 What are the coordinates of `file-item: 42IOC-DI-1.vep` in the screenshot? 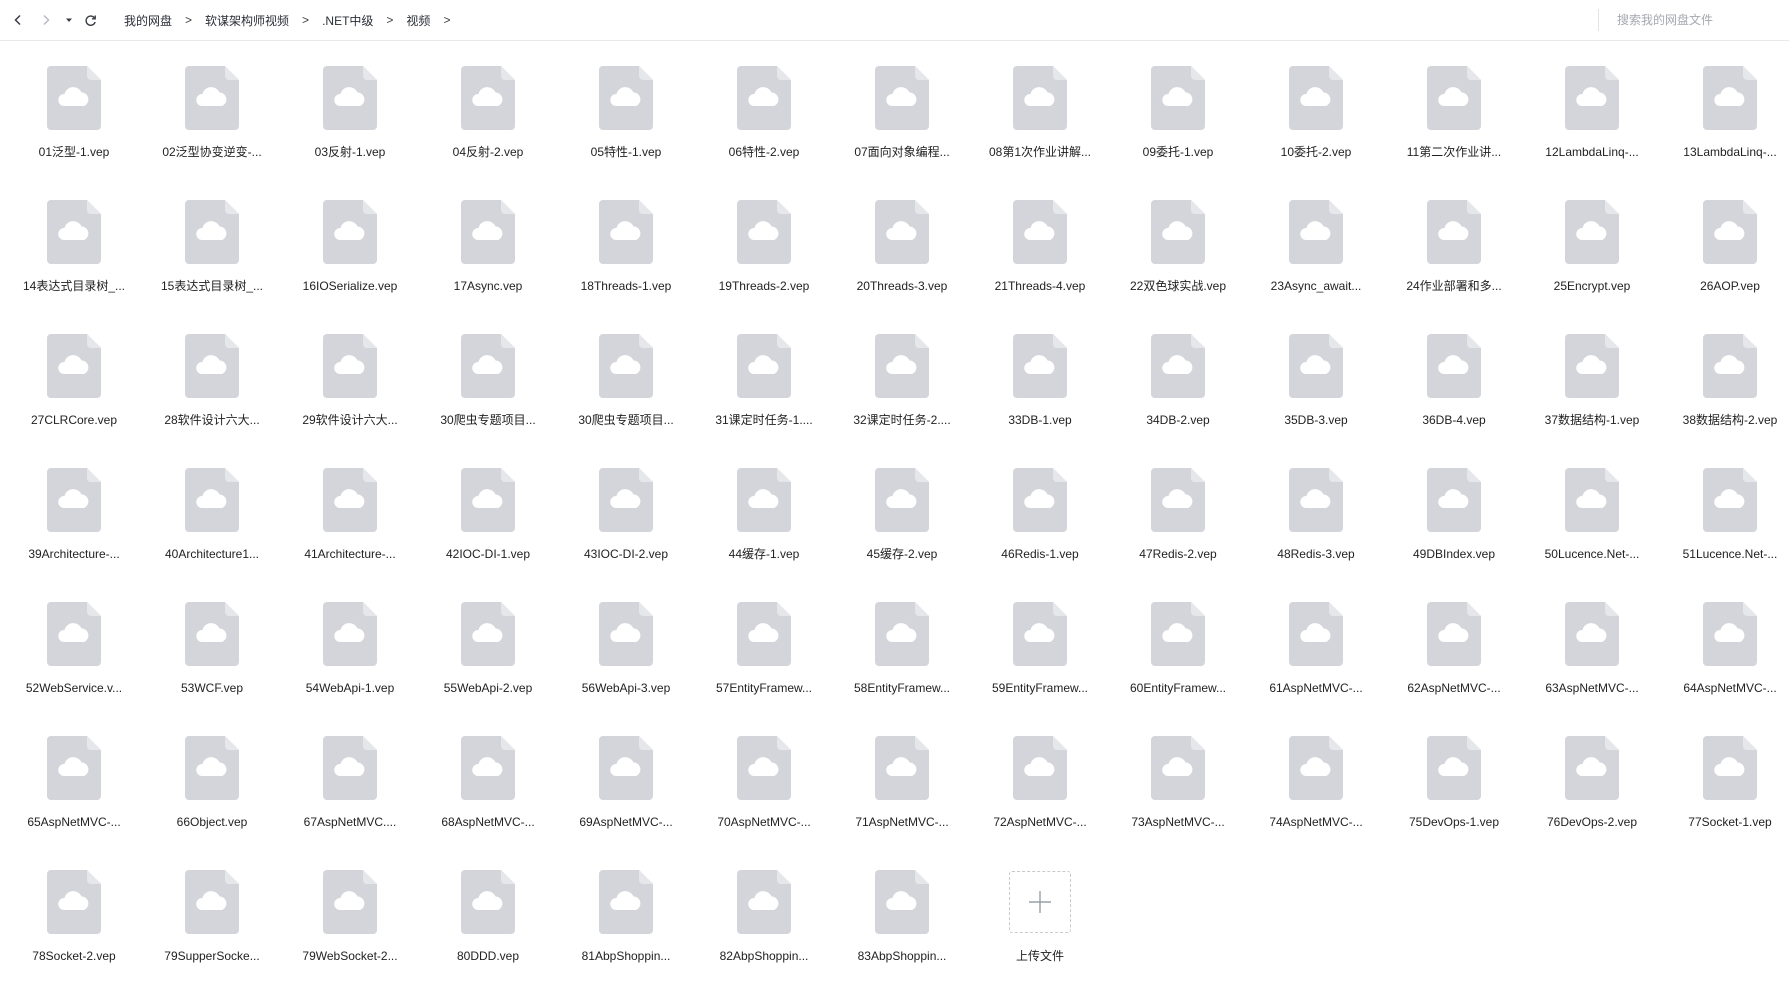 It's located at (488, 521).